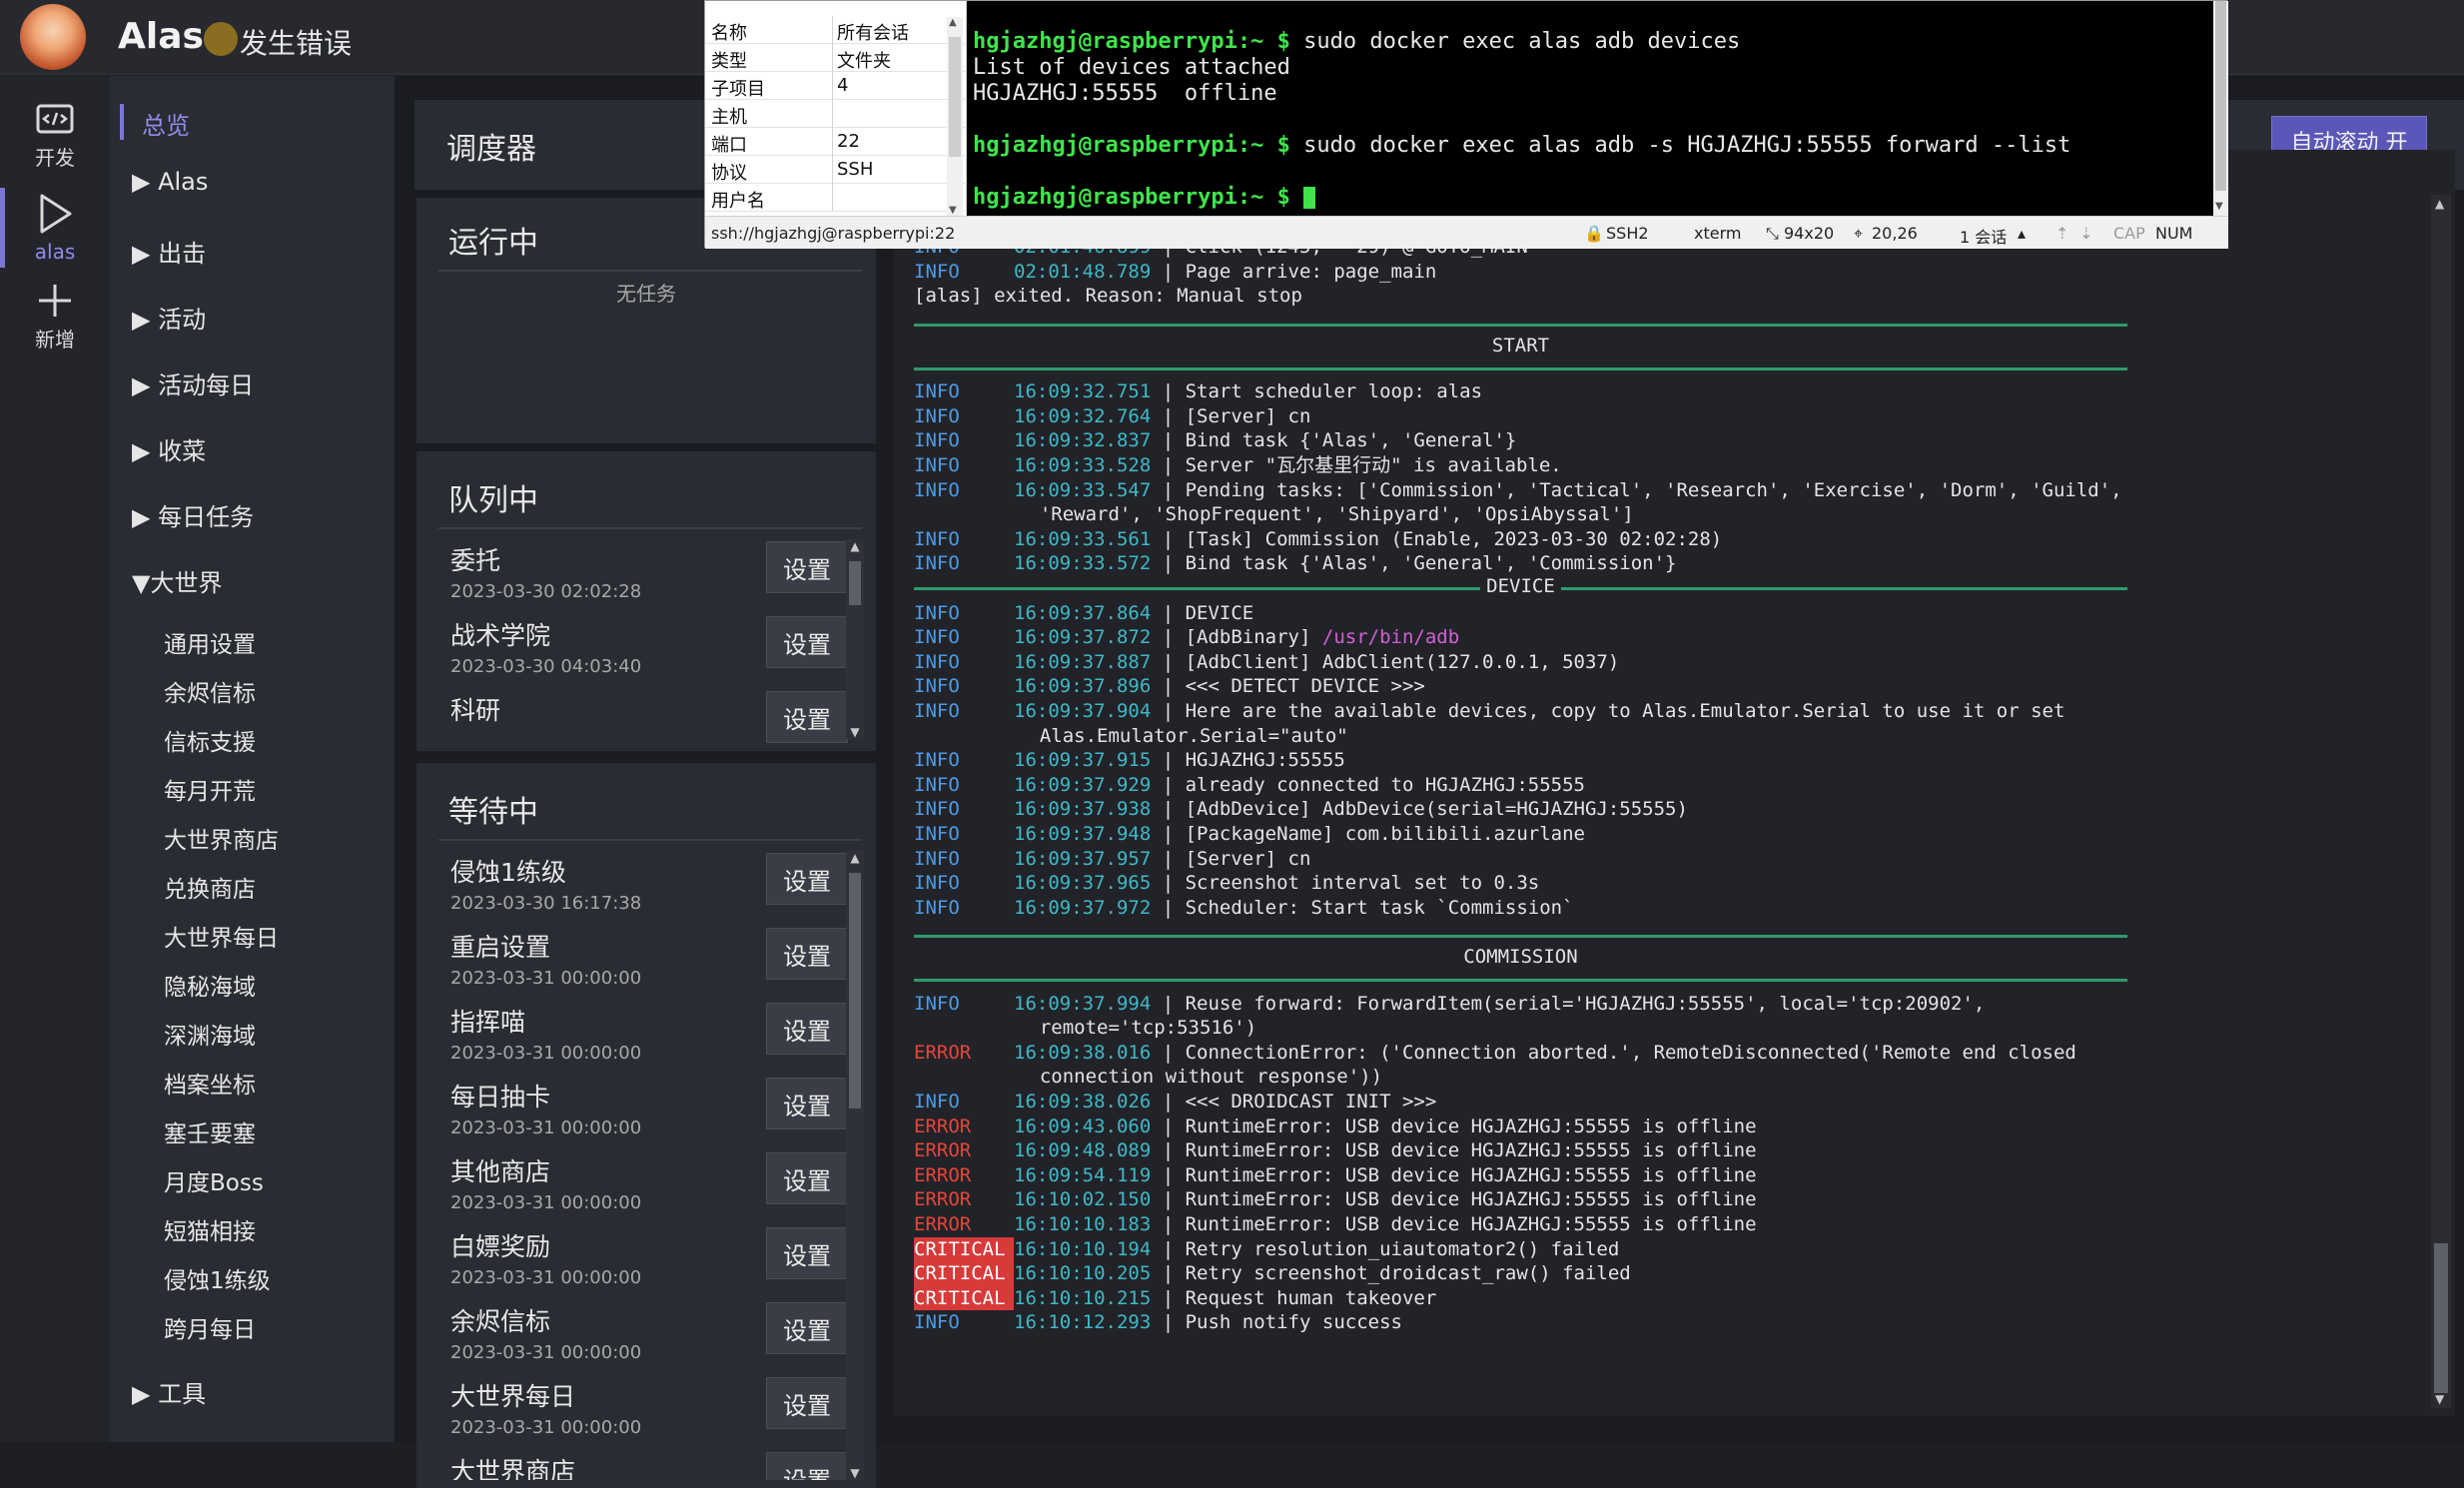 The height and width of the screenshot is (1488, 2464). I want to click on properties-scrollbar: ▲ ▼, so click(955, 117).